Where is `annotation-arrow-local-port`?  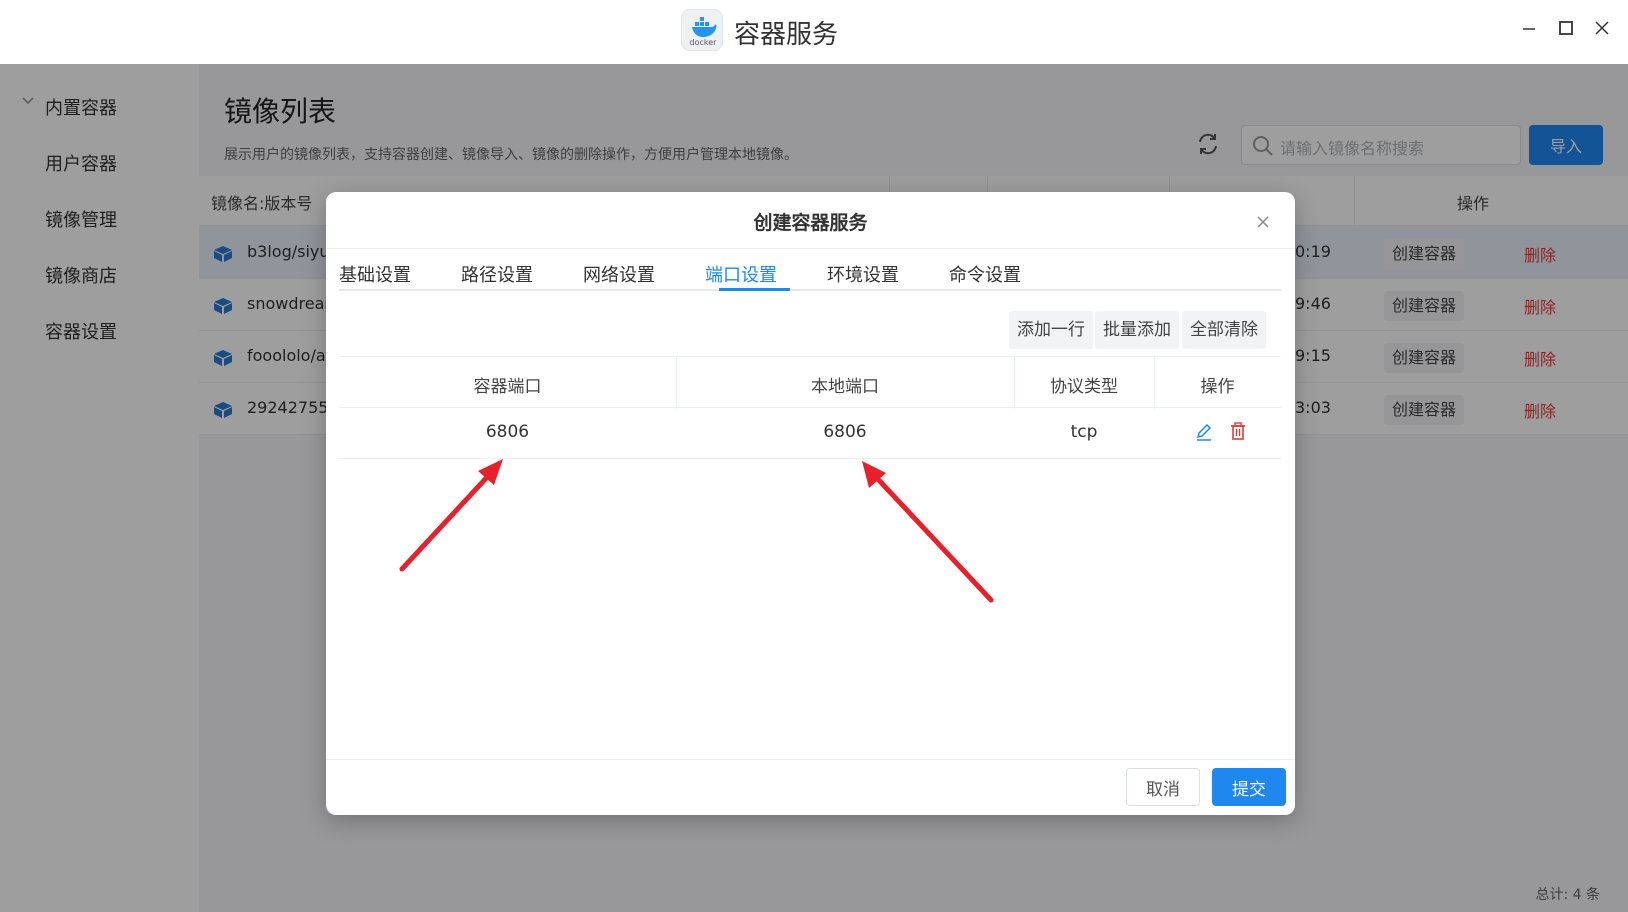 annotation-arrow-local-port is located at coordinates (928, 532).